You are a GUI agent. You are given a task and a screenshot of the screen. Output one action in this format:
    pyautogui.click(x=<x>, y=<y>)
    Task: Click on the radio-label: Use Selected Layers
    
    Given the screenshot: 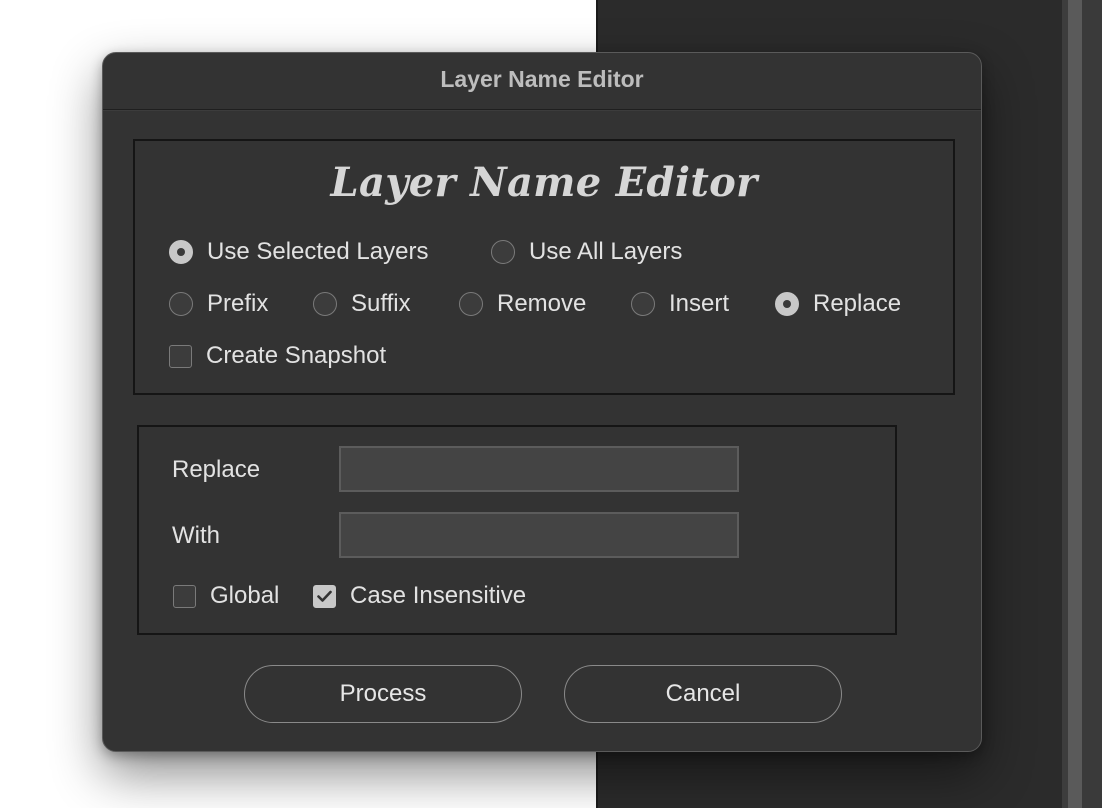 What is the action you would take?
    pyautogui.click(x=318, y=251)
    